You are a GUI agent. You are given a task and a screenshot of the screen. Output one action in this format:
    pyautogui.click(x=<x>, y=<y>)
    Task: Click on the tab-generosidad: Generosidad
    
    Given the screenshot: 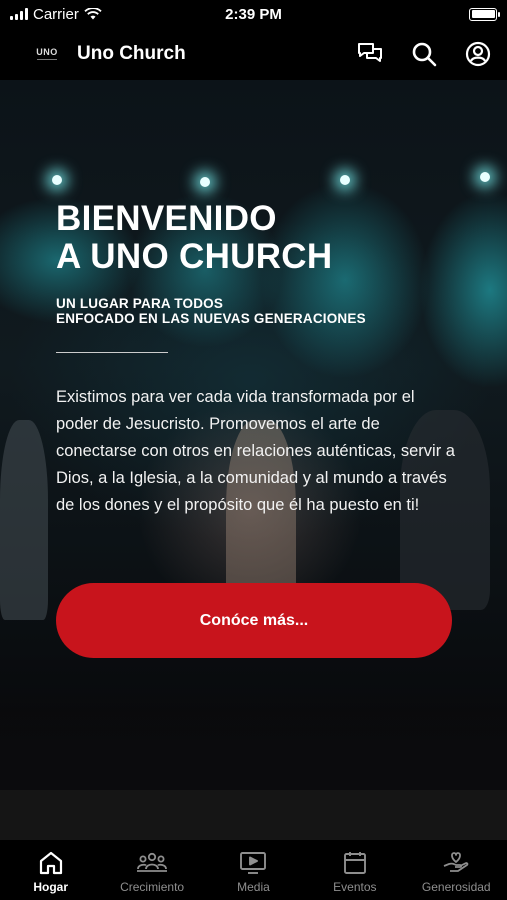 What is the action you would take?
    pyautogui.click(x=456, y=872)
    